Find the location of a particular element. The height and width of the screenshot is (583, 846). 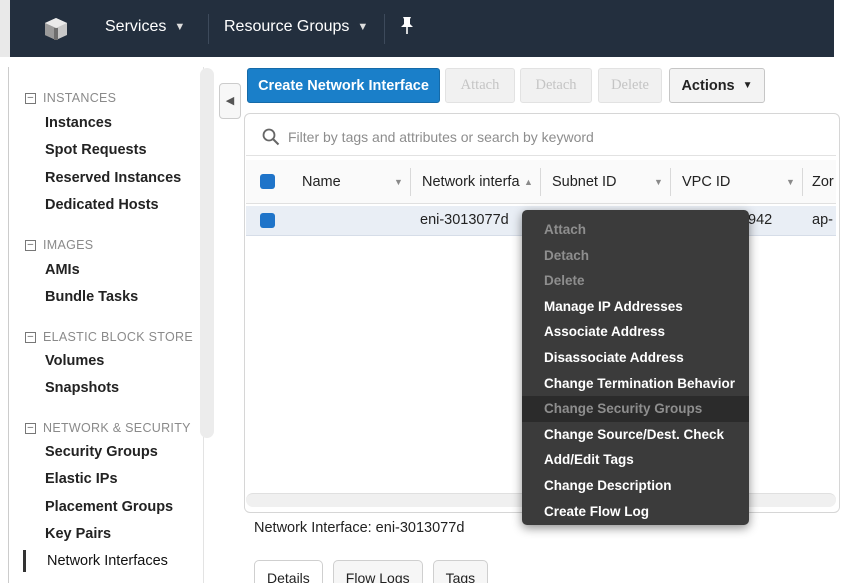

section-instances: – INSTANCES is located at coordinates (70, 98).